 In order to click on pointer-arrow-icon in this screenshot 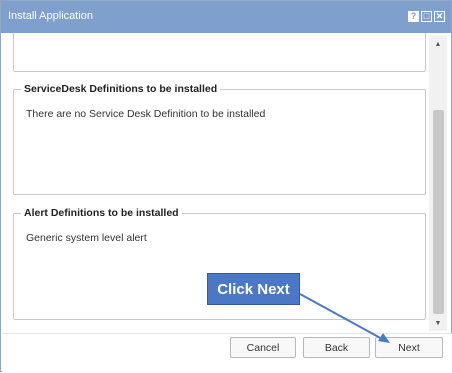, I will do `click(344, 318)`.